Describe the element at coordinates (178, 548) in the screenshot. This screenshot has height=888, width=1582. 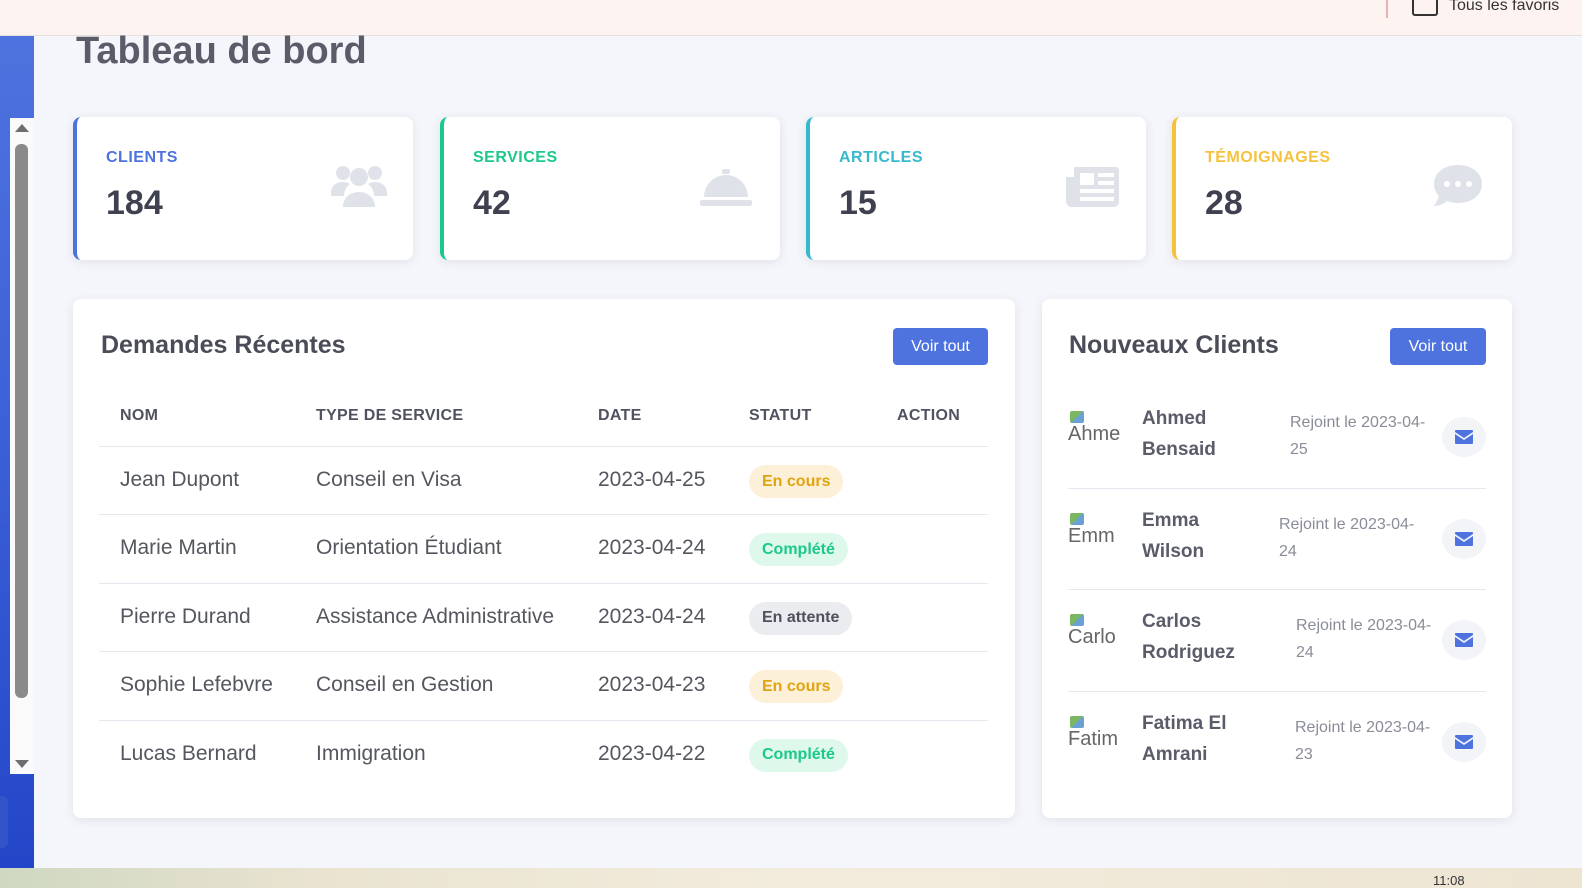
I see `cell-name: Marie Martin` at that location.